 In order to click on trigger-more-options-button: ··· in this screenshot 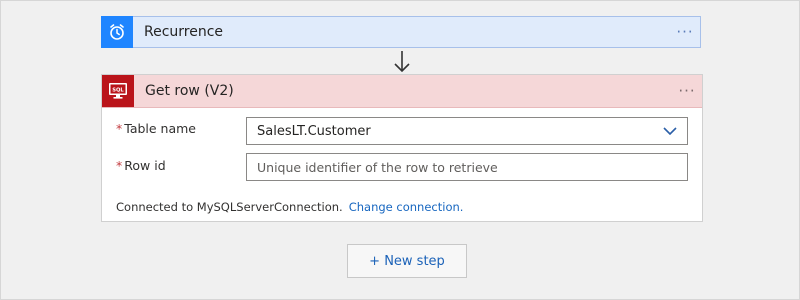, I will do `click(685, 32)`.